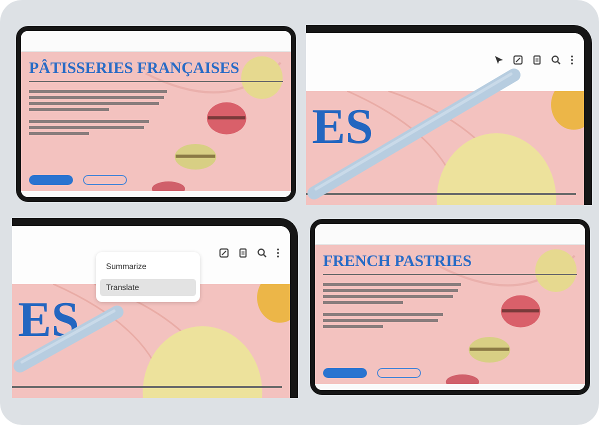 This screenshot has height=425, width=599. What do you see at coordinates (148, 266) in the screenshot?
I see `menu-item: Summarize` at bounding box center [148, 266].